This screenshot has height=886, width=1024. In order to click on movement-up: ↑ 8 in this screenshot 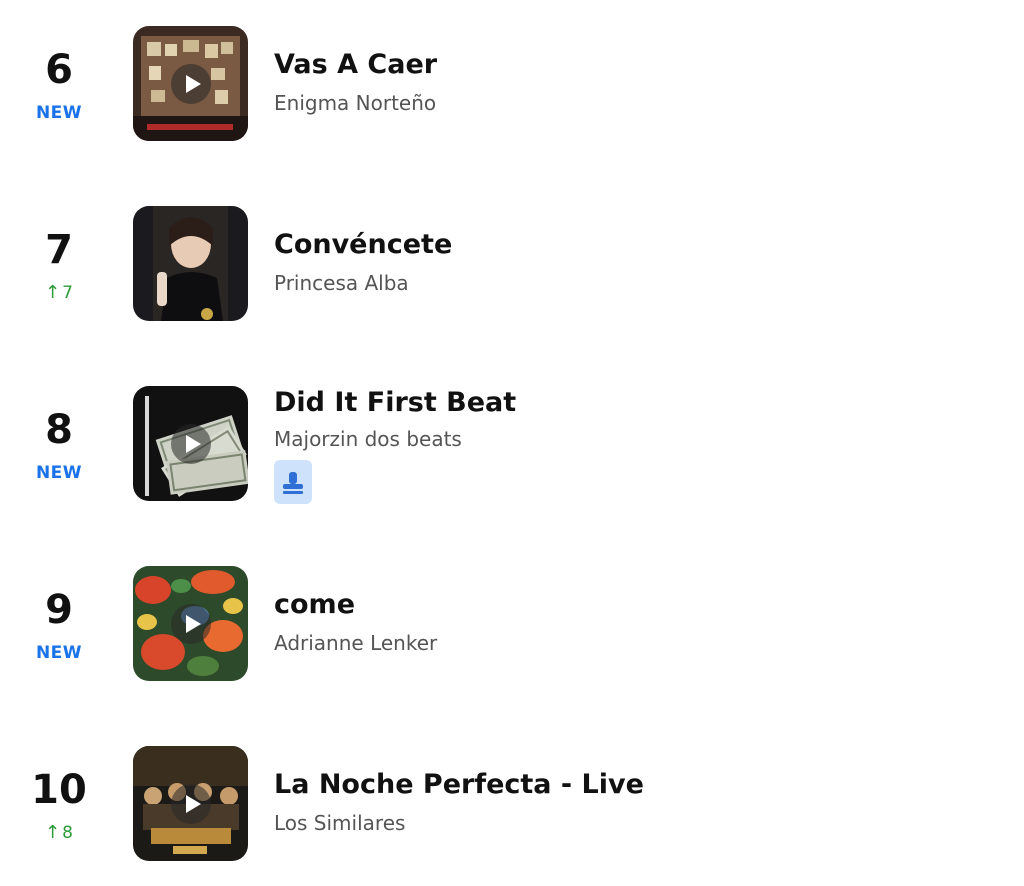, I will do `click(59, 833)`.